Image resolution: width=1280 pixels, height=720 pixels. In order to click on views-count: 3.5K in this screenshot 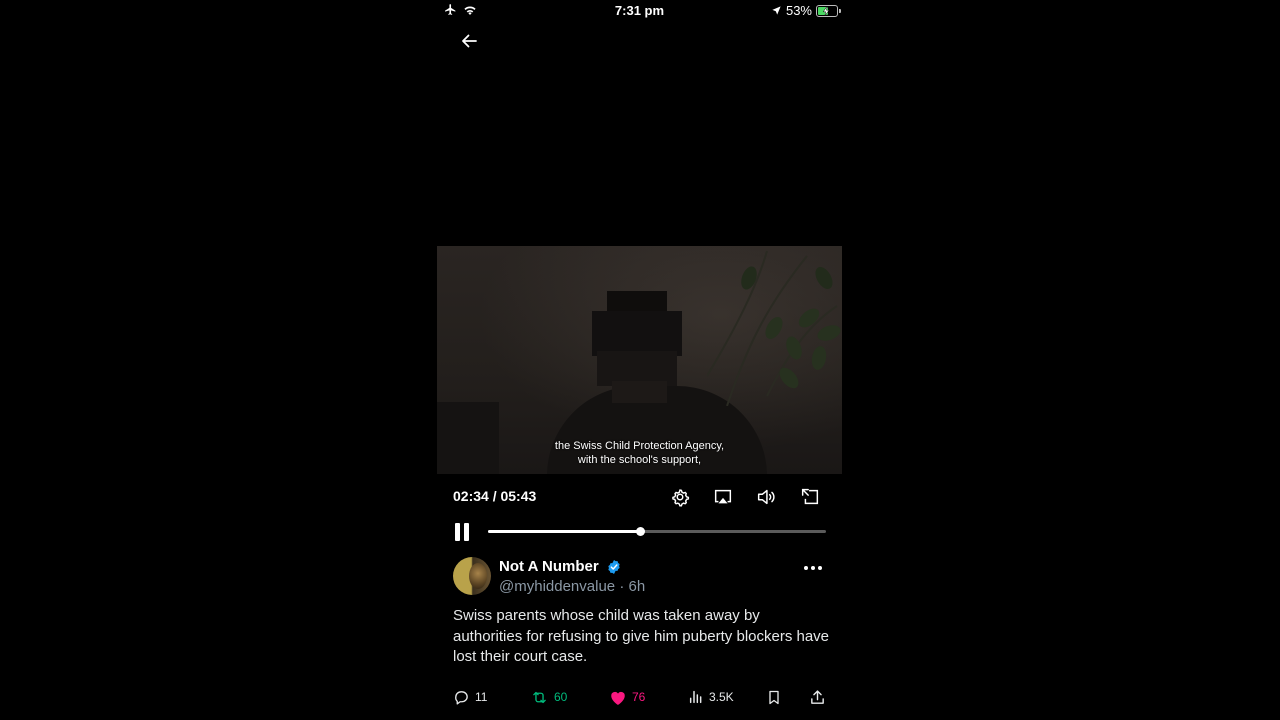, I will do `click(721, 697)`.